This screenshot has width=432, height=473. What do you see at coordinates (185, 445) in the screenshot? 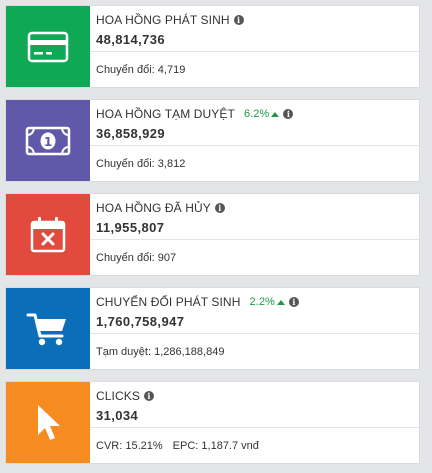
I see `footer-label-2: EPC:` at bounding box center [185, 445].